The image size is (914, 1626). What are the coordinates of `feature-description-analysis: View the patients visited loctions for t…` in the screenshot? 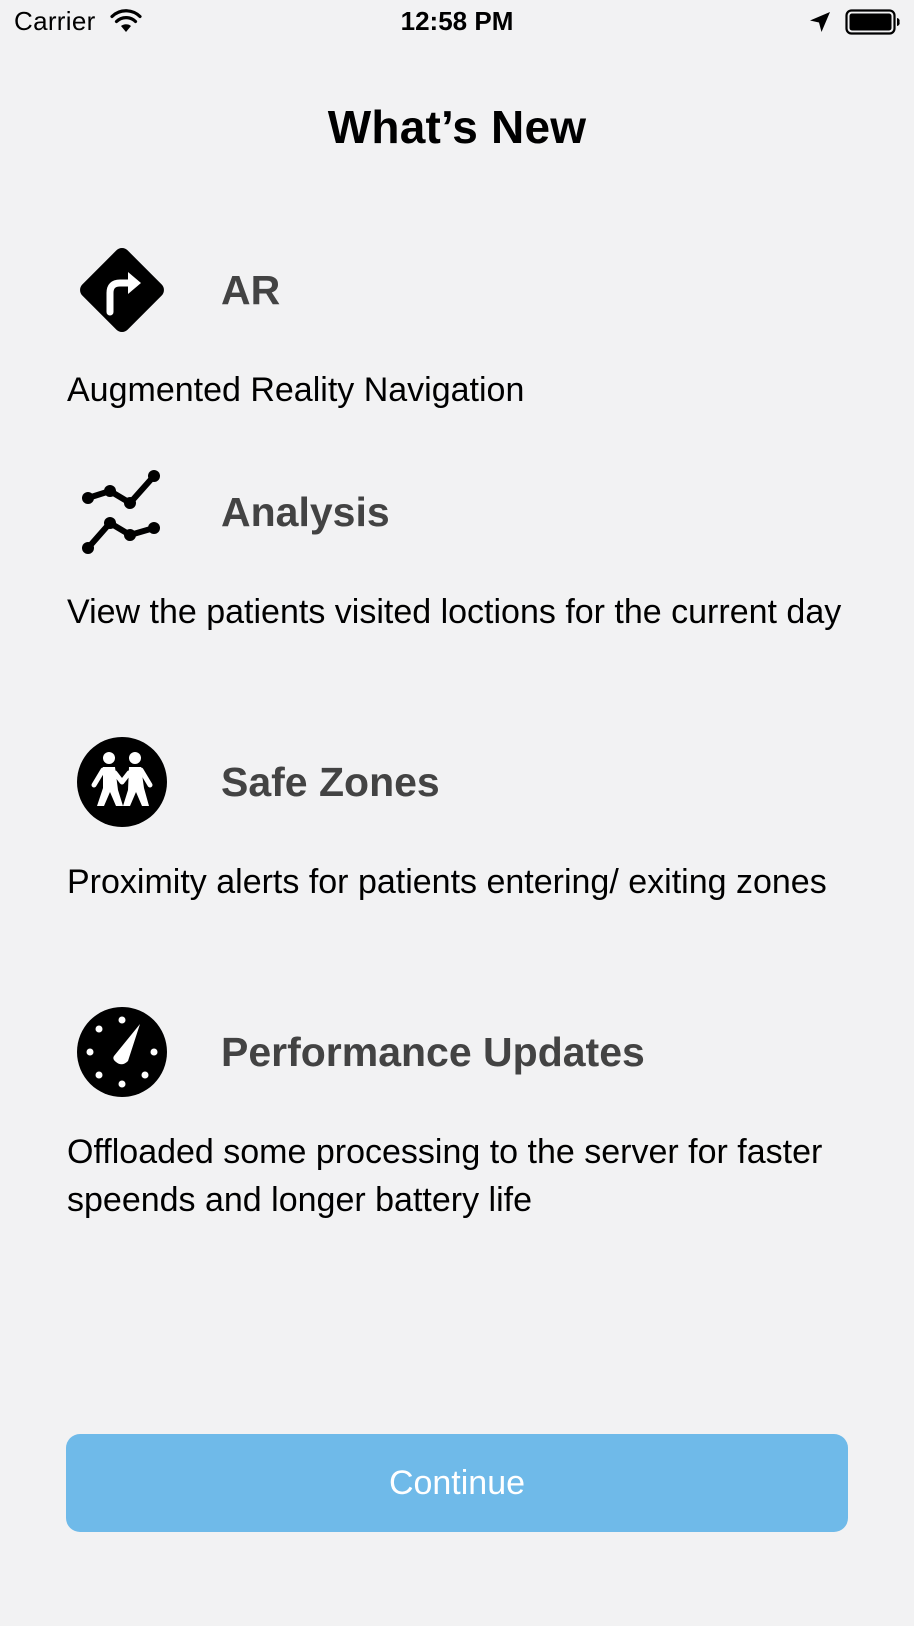 It's located at (454, 612).